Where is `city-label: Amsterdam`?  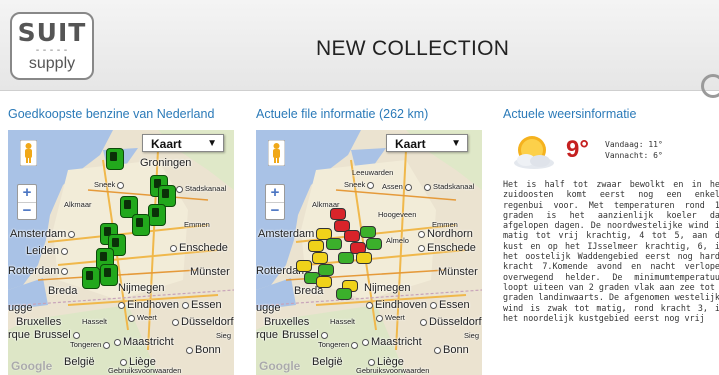 city-label: Amsterdam is located at coordinates (43, 234).